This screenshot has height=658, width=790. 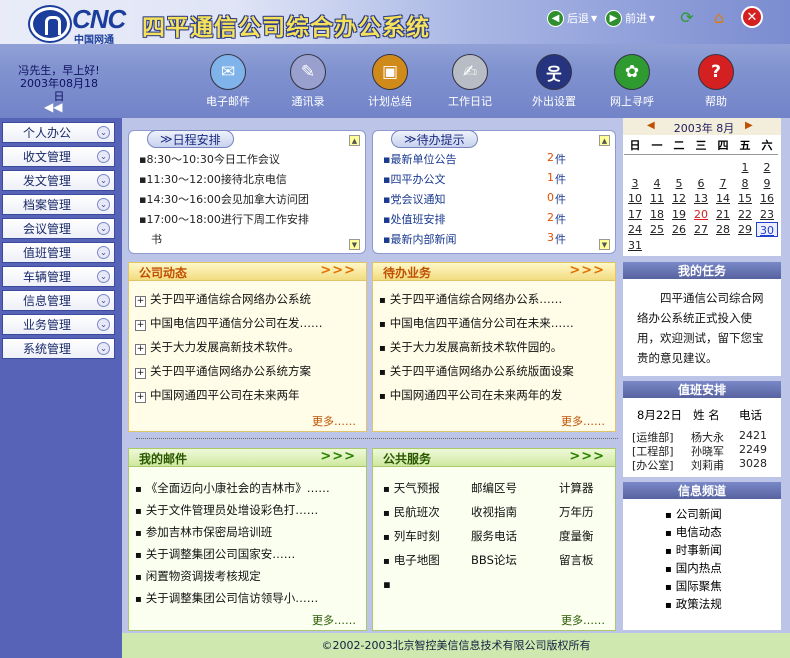 I want to click on list-item: ▪ 关于大力发展高新技术软件园的。, so click(x=470, y=347).